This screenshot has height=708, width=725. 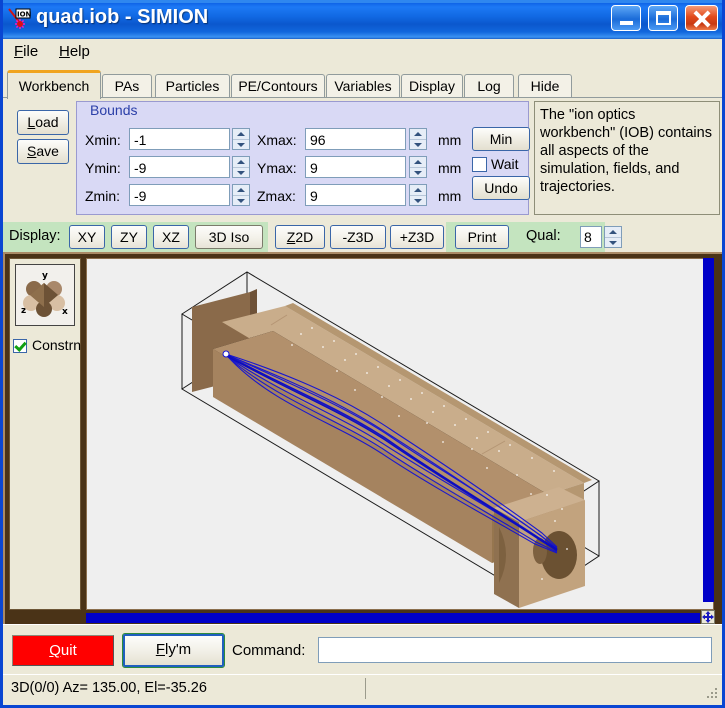 What do you see at coordinates (241, 195) in the screenshot?
I see `zmin-spinner` at bounding box center [241, 195].